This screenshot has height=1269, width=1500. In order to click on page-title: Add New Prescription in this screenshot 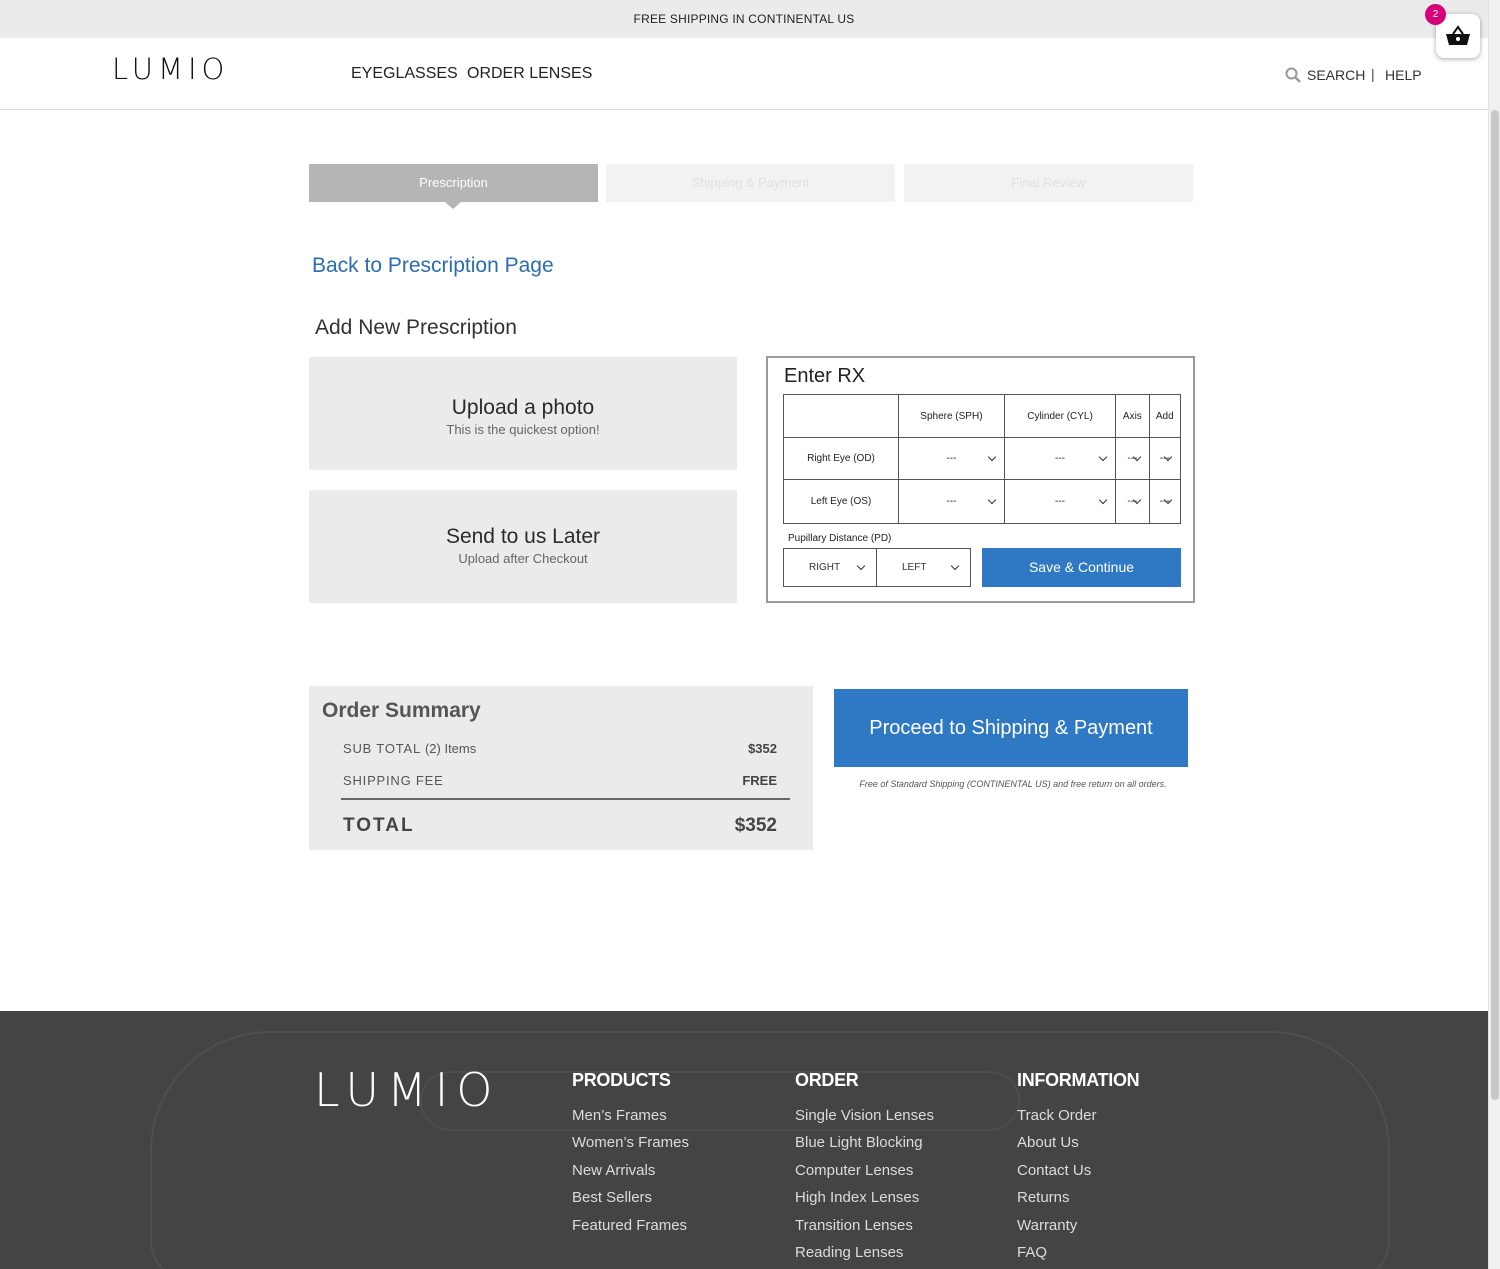, I will do `click(416, 327)`.